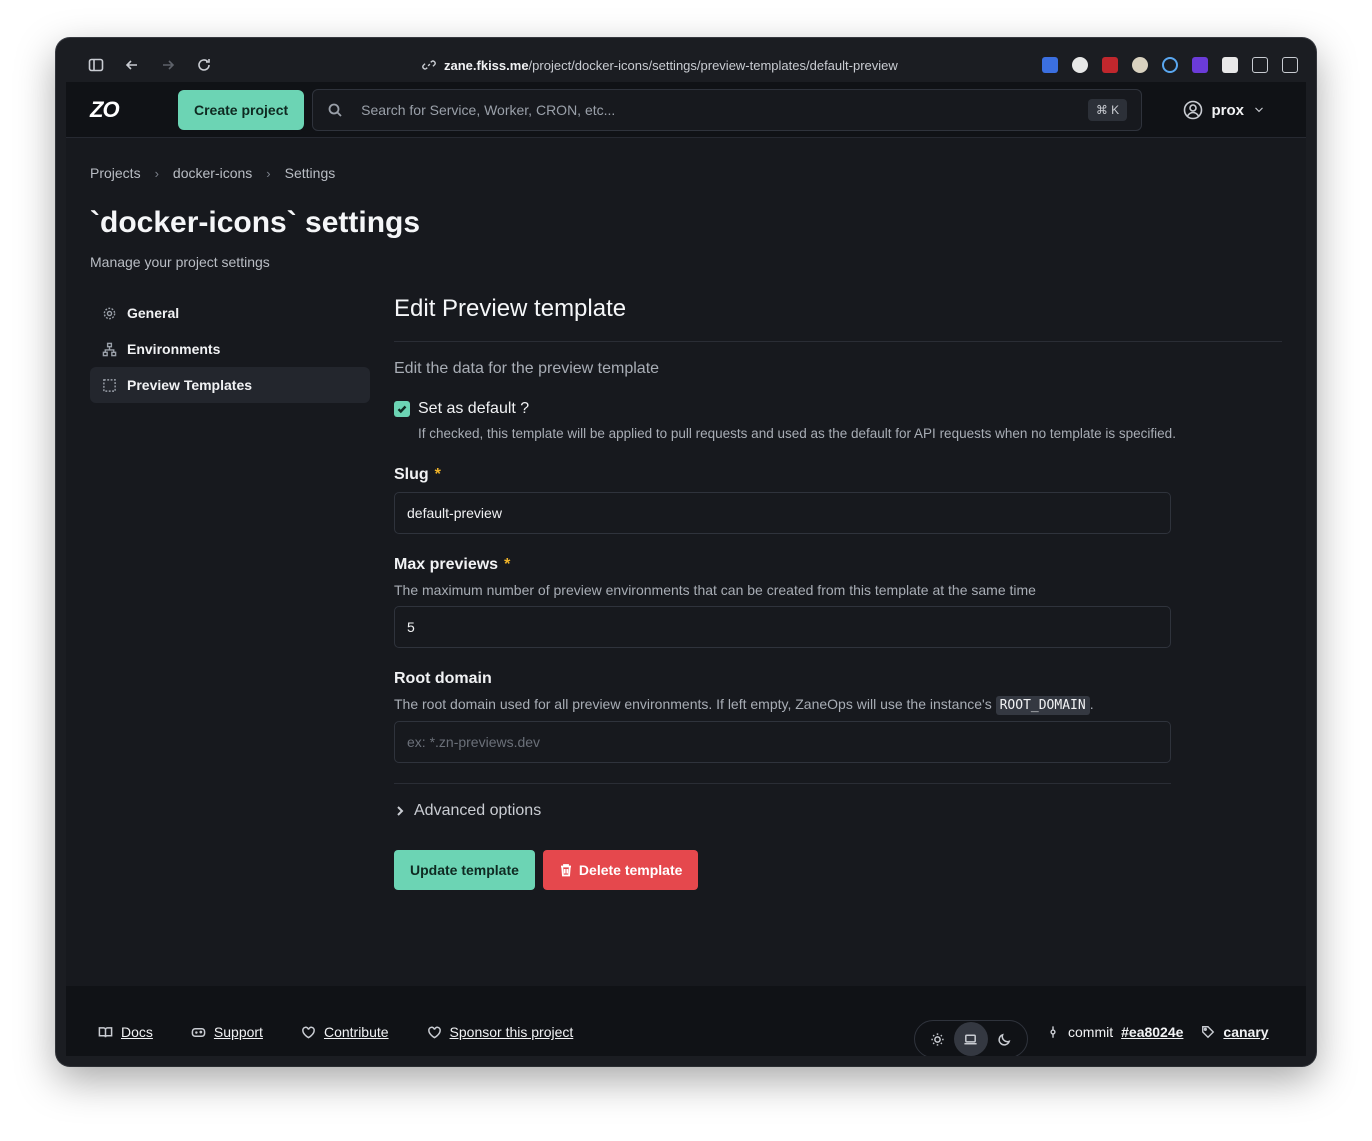 The height and width of the screenshot is (1141, 1372). I want to click on sun-icon, so click(937, 1039).